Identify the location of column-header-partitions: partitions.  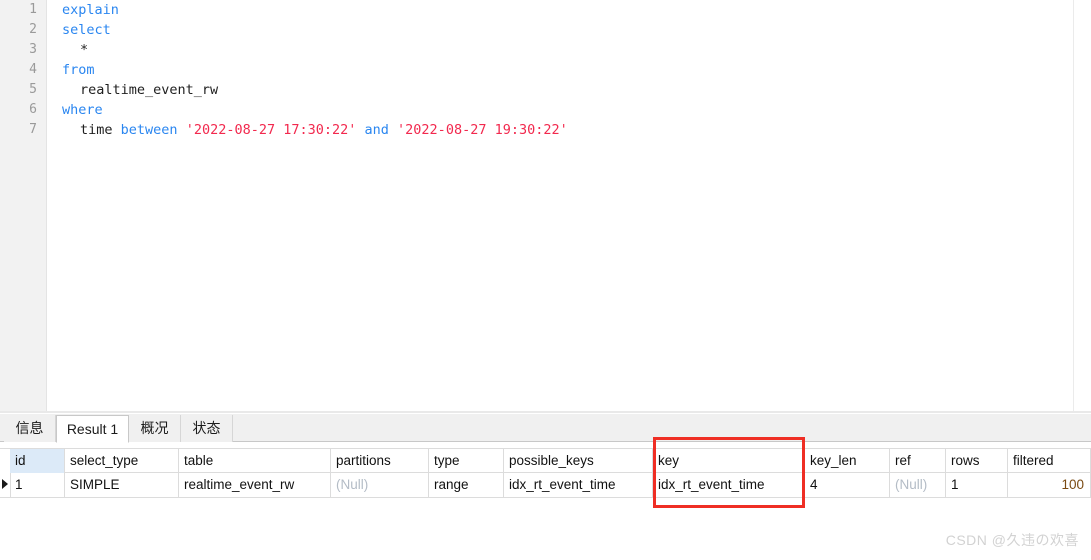
(380, 461).